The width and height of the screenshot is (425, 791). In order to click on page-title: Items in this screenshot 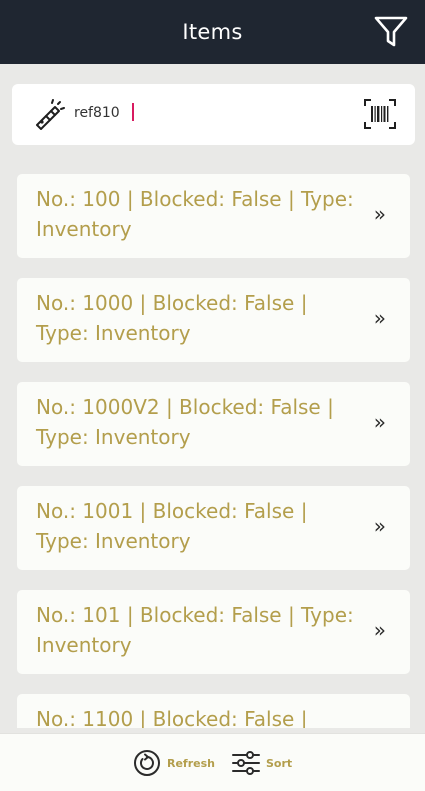, I will do `click(212, 32)`.